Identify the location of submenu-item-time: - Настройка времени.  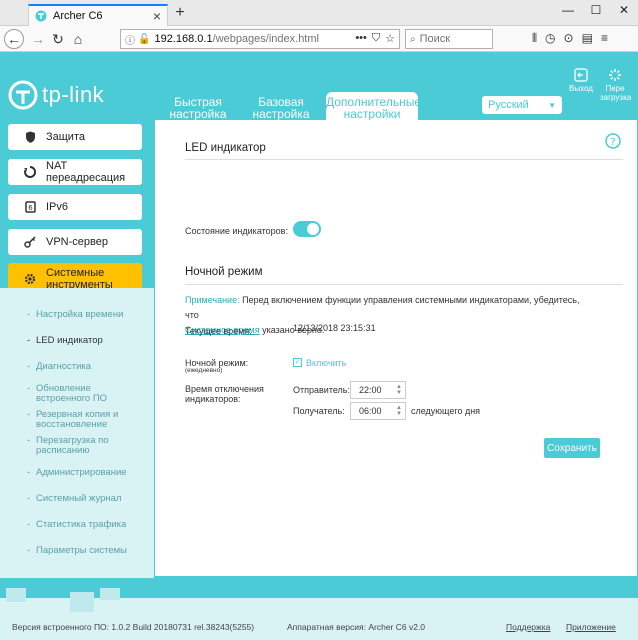
(75, 315).